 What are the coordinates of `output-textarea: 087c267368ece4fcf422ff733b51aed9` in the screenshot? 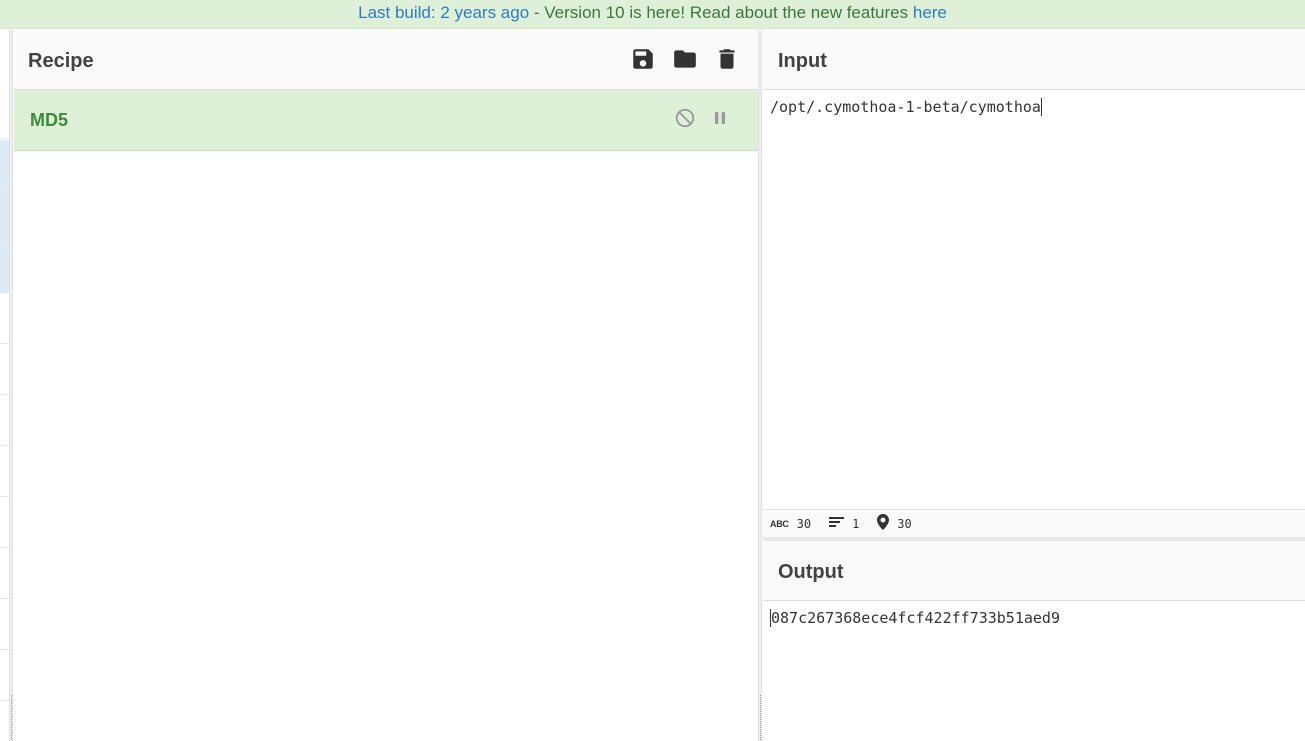 It's located at (915, 618).